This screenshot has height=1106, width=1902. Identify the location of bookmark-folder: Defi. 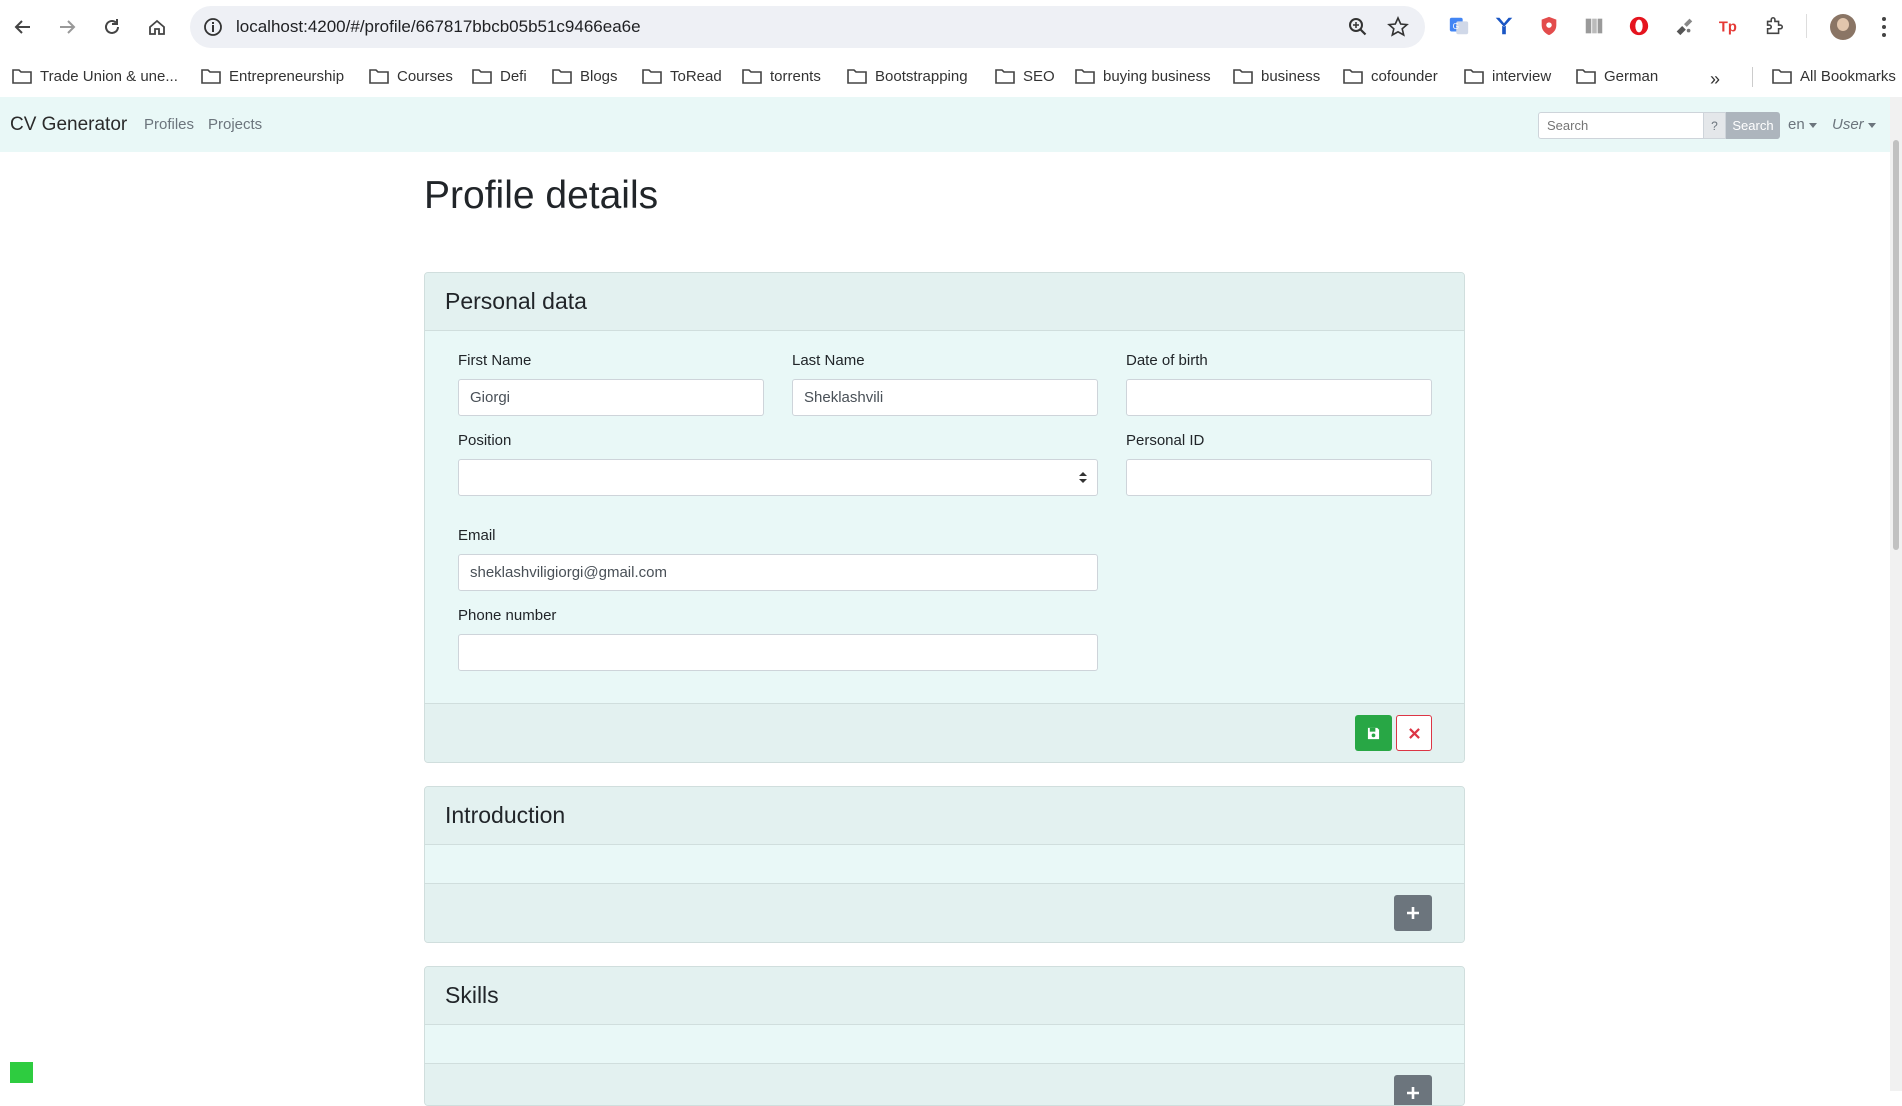
(499, 76).